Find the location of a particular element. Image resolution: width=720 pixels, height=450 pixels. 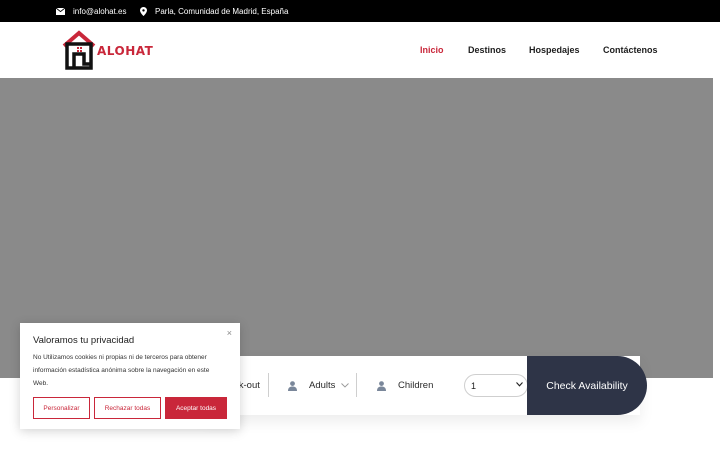

nav-item-contactenos: Contáctenos is located at coordinates (630, 50).